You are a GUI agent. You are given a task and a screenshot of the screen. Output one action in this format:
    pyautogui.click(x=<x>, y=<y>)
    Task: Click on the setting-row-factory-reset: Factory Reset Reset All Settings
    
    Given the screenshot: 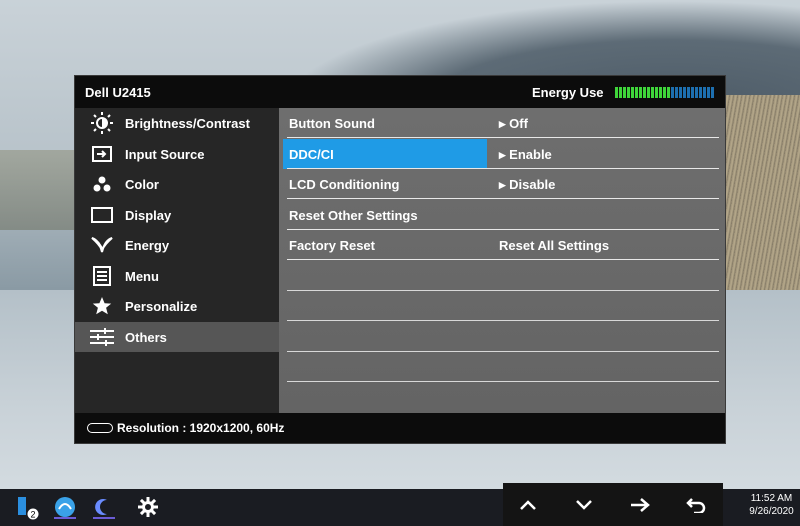 What is the action you would take?
    pyautogui.click(x=503, y=245)
    